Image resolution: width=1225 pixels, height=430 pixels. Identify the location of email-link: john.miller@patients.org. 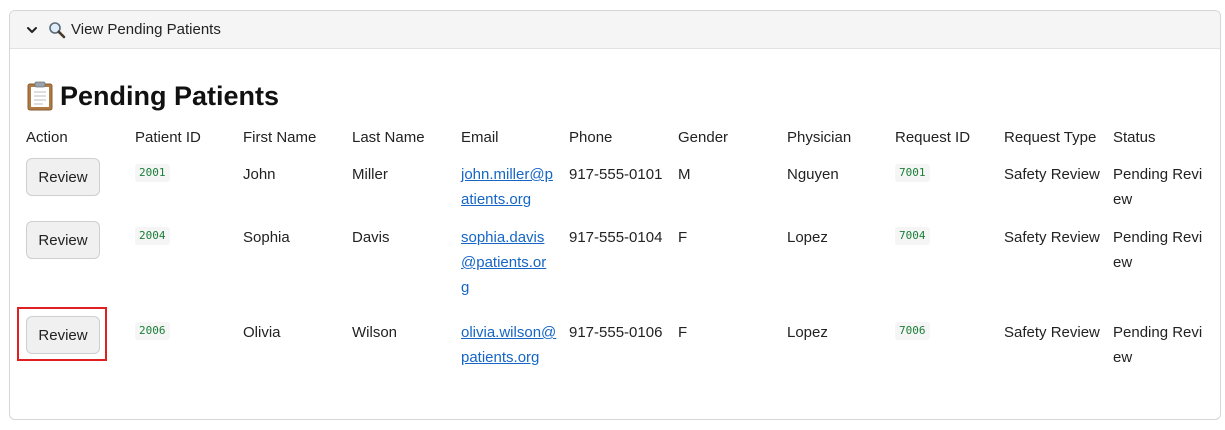
(507, 187).